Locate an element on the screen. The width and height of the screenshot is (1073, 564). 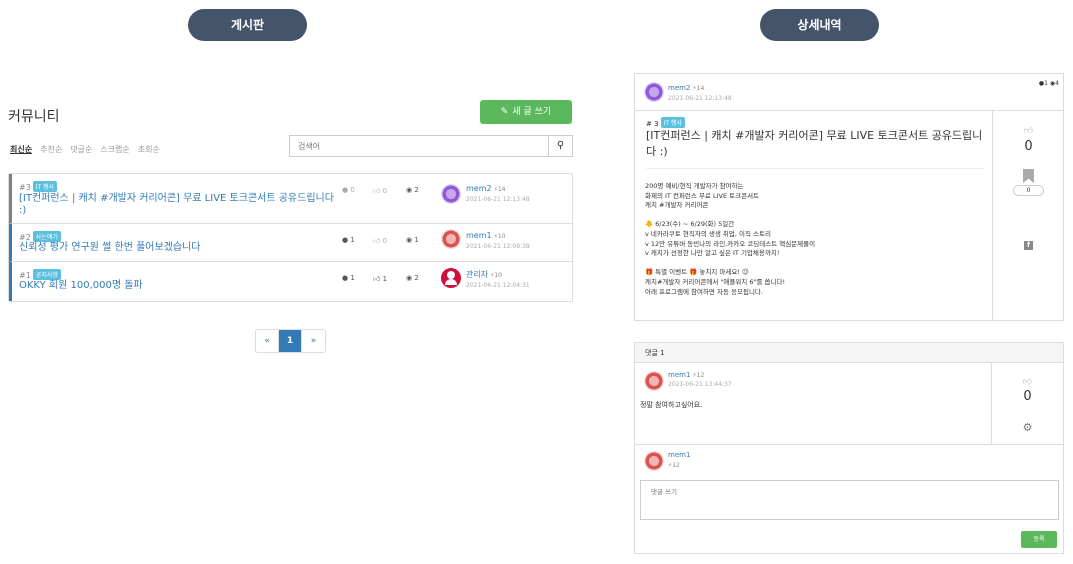
post-number: #1 공지사항 is located at coordinates (40, 274).